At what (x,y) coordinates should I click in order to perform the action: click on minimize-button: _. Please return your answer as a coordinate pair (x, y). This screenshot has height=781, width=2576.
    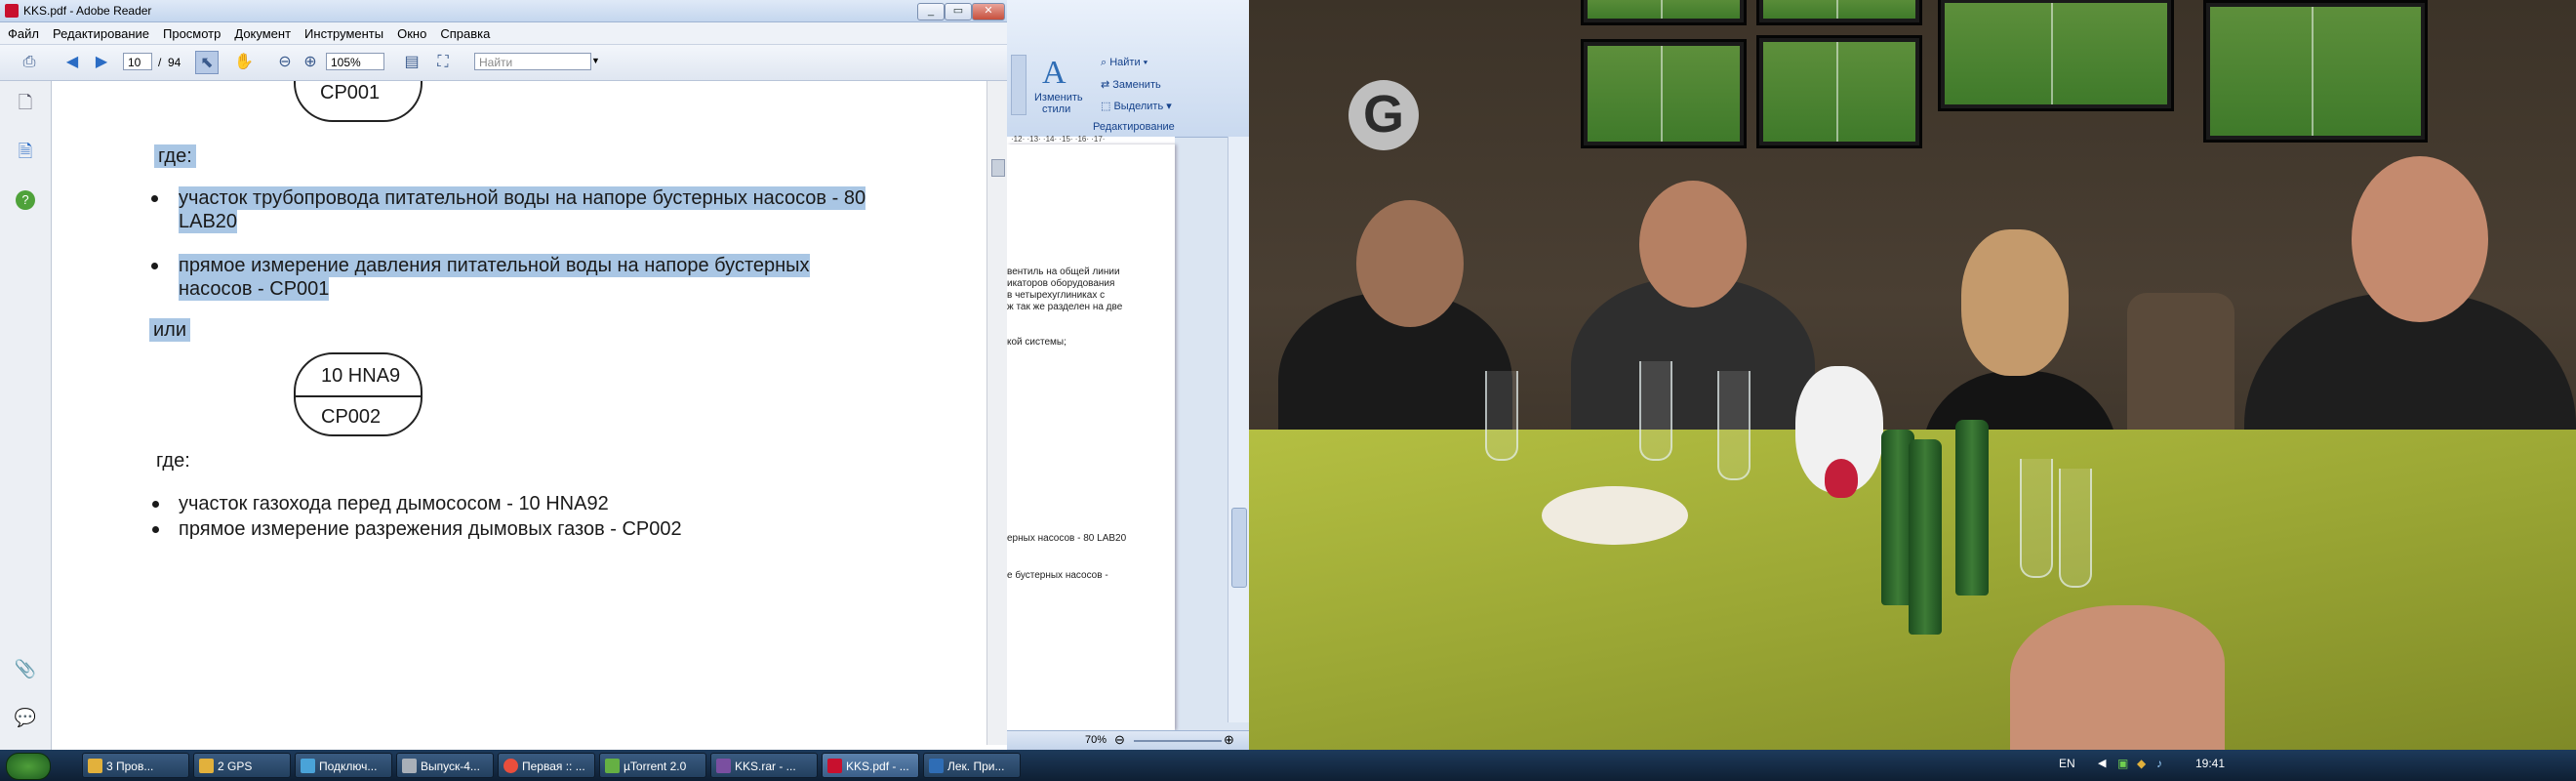
    Looking at the image, I should click on (931, 12).